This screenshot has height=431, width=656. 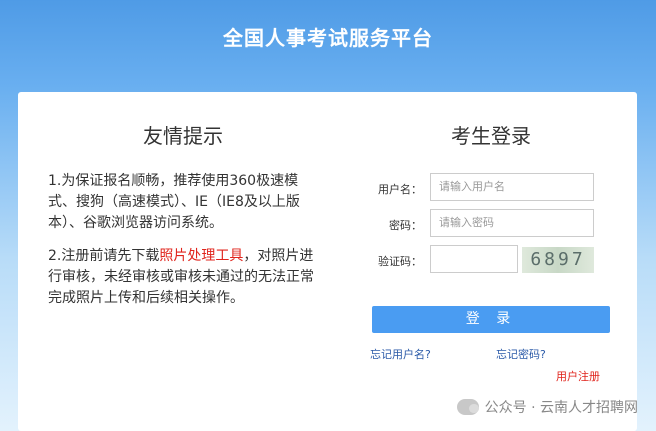 What do you see at coordinates (491, 136) in the screenshot?
I see `login-title: 考生登录` at bounding box center [491, 136].